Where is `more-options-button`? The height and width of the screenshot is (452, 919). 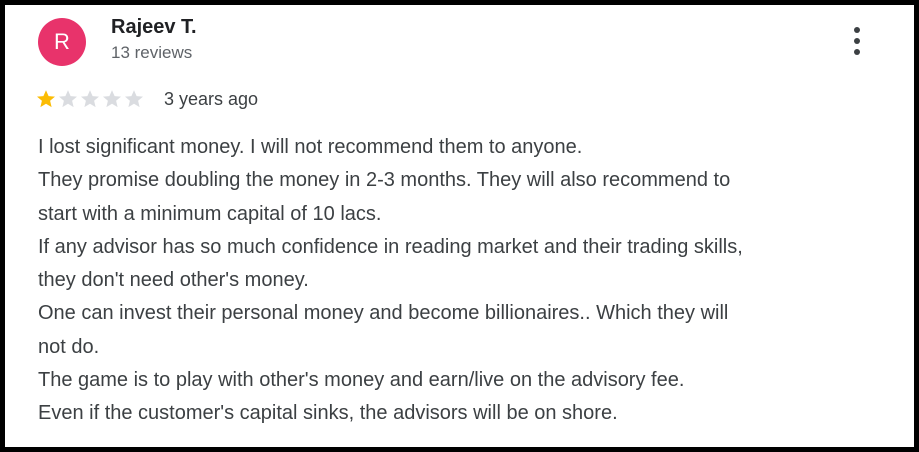 more-options-button is located at coordinates (857, 41).